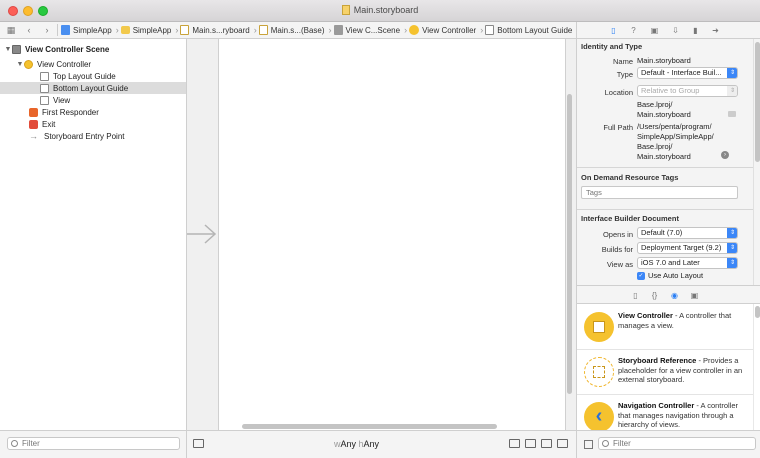  I want to click on outline-row-view-controller: ▼ View Controller, so click(93, 64).